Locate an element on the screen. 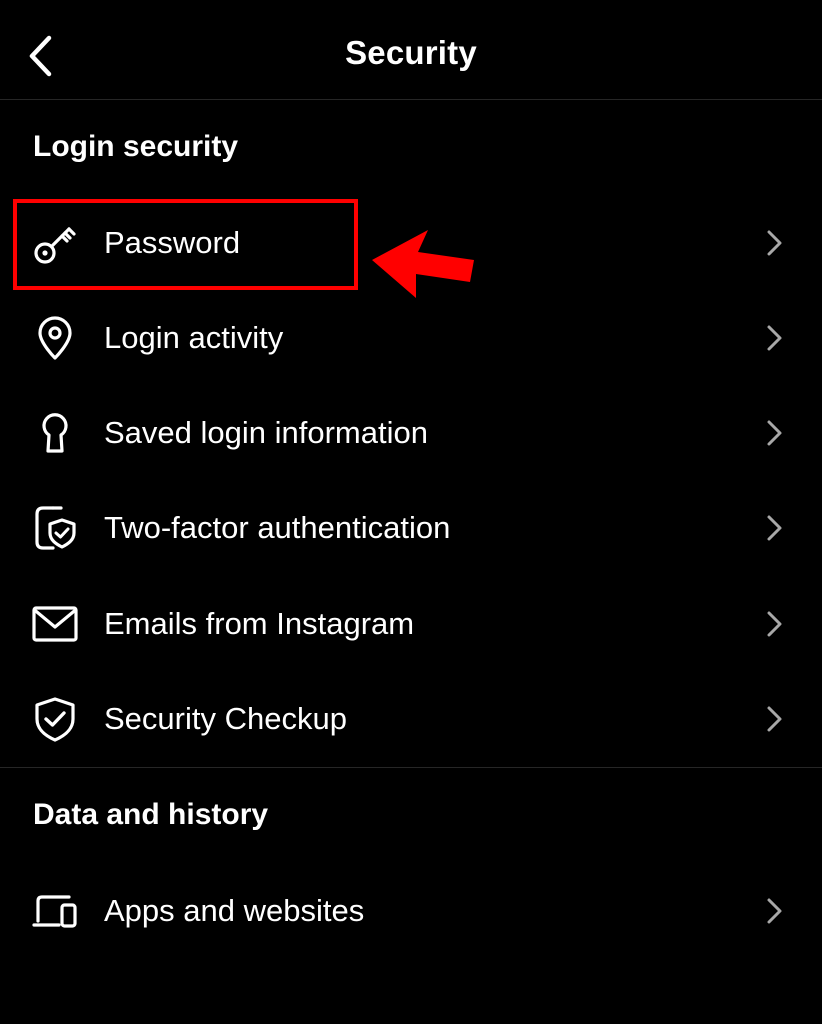 This screenshot has width=822, height=1024. shield-check-icon is located at coordinates (55, 719).